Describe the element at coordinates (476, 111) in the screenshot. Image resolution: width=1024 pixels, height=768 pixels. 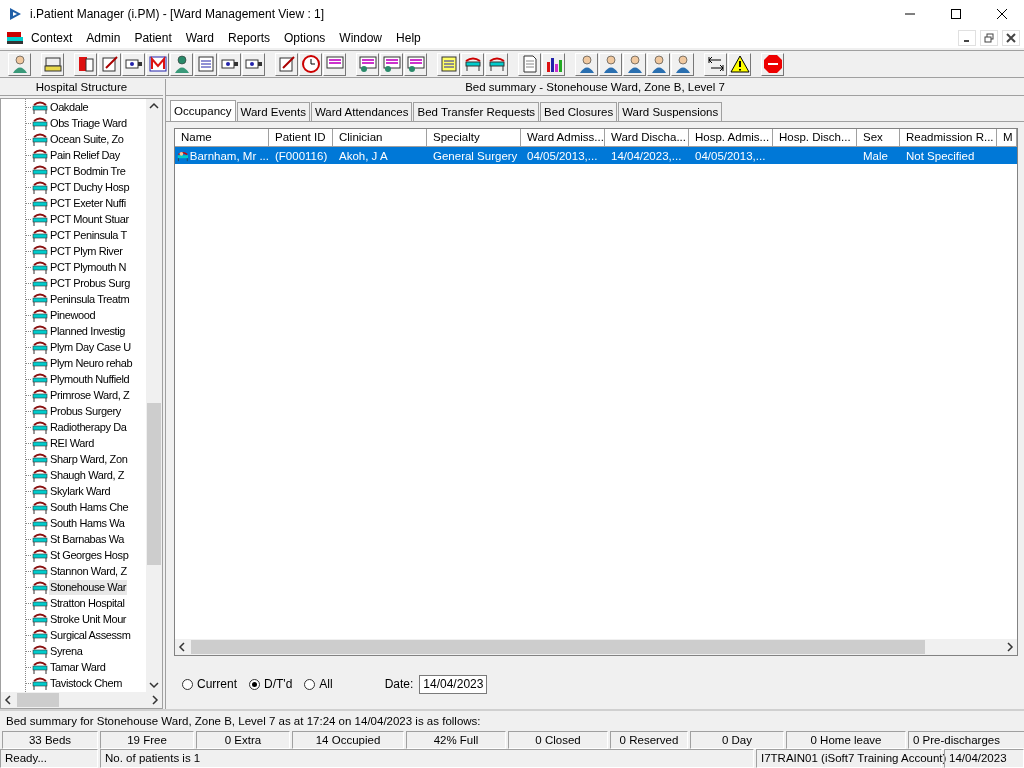
I see `tab: Bed Transfer Requests` at that location.